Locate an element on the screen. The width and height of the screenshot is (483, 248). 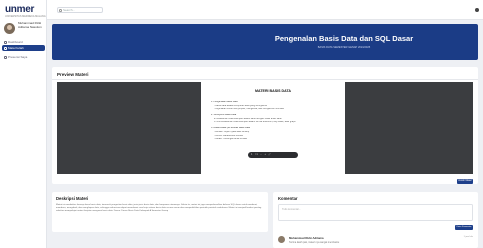
download-button: Unduh Materi is located at coordinates (465, 181).